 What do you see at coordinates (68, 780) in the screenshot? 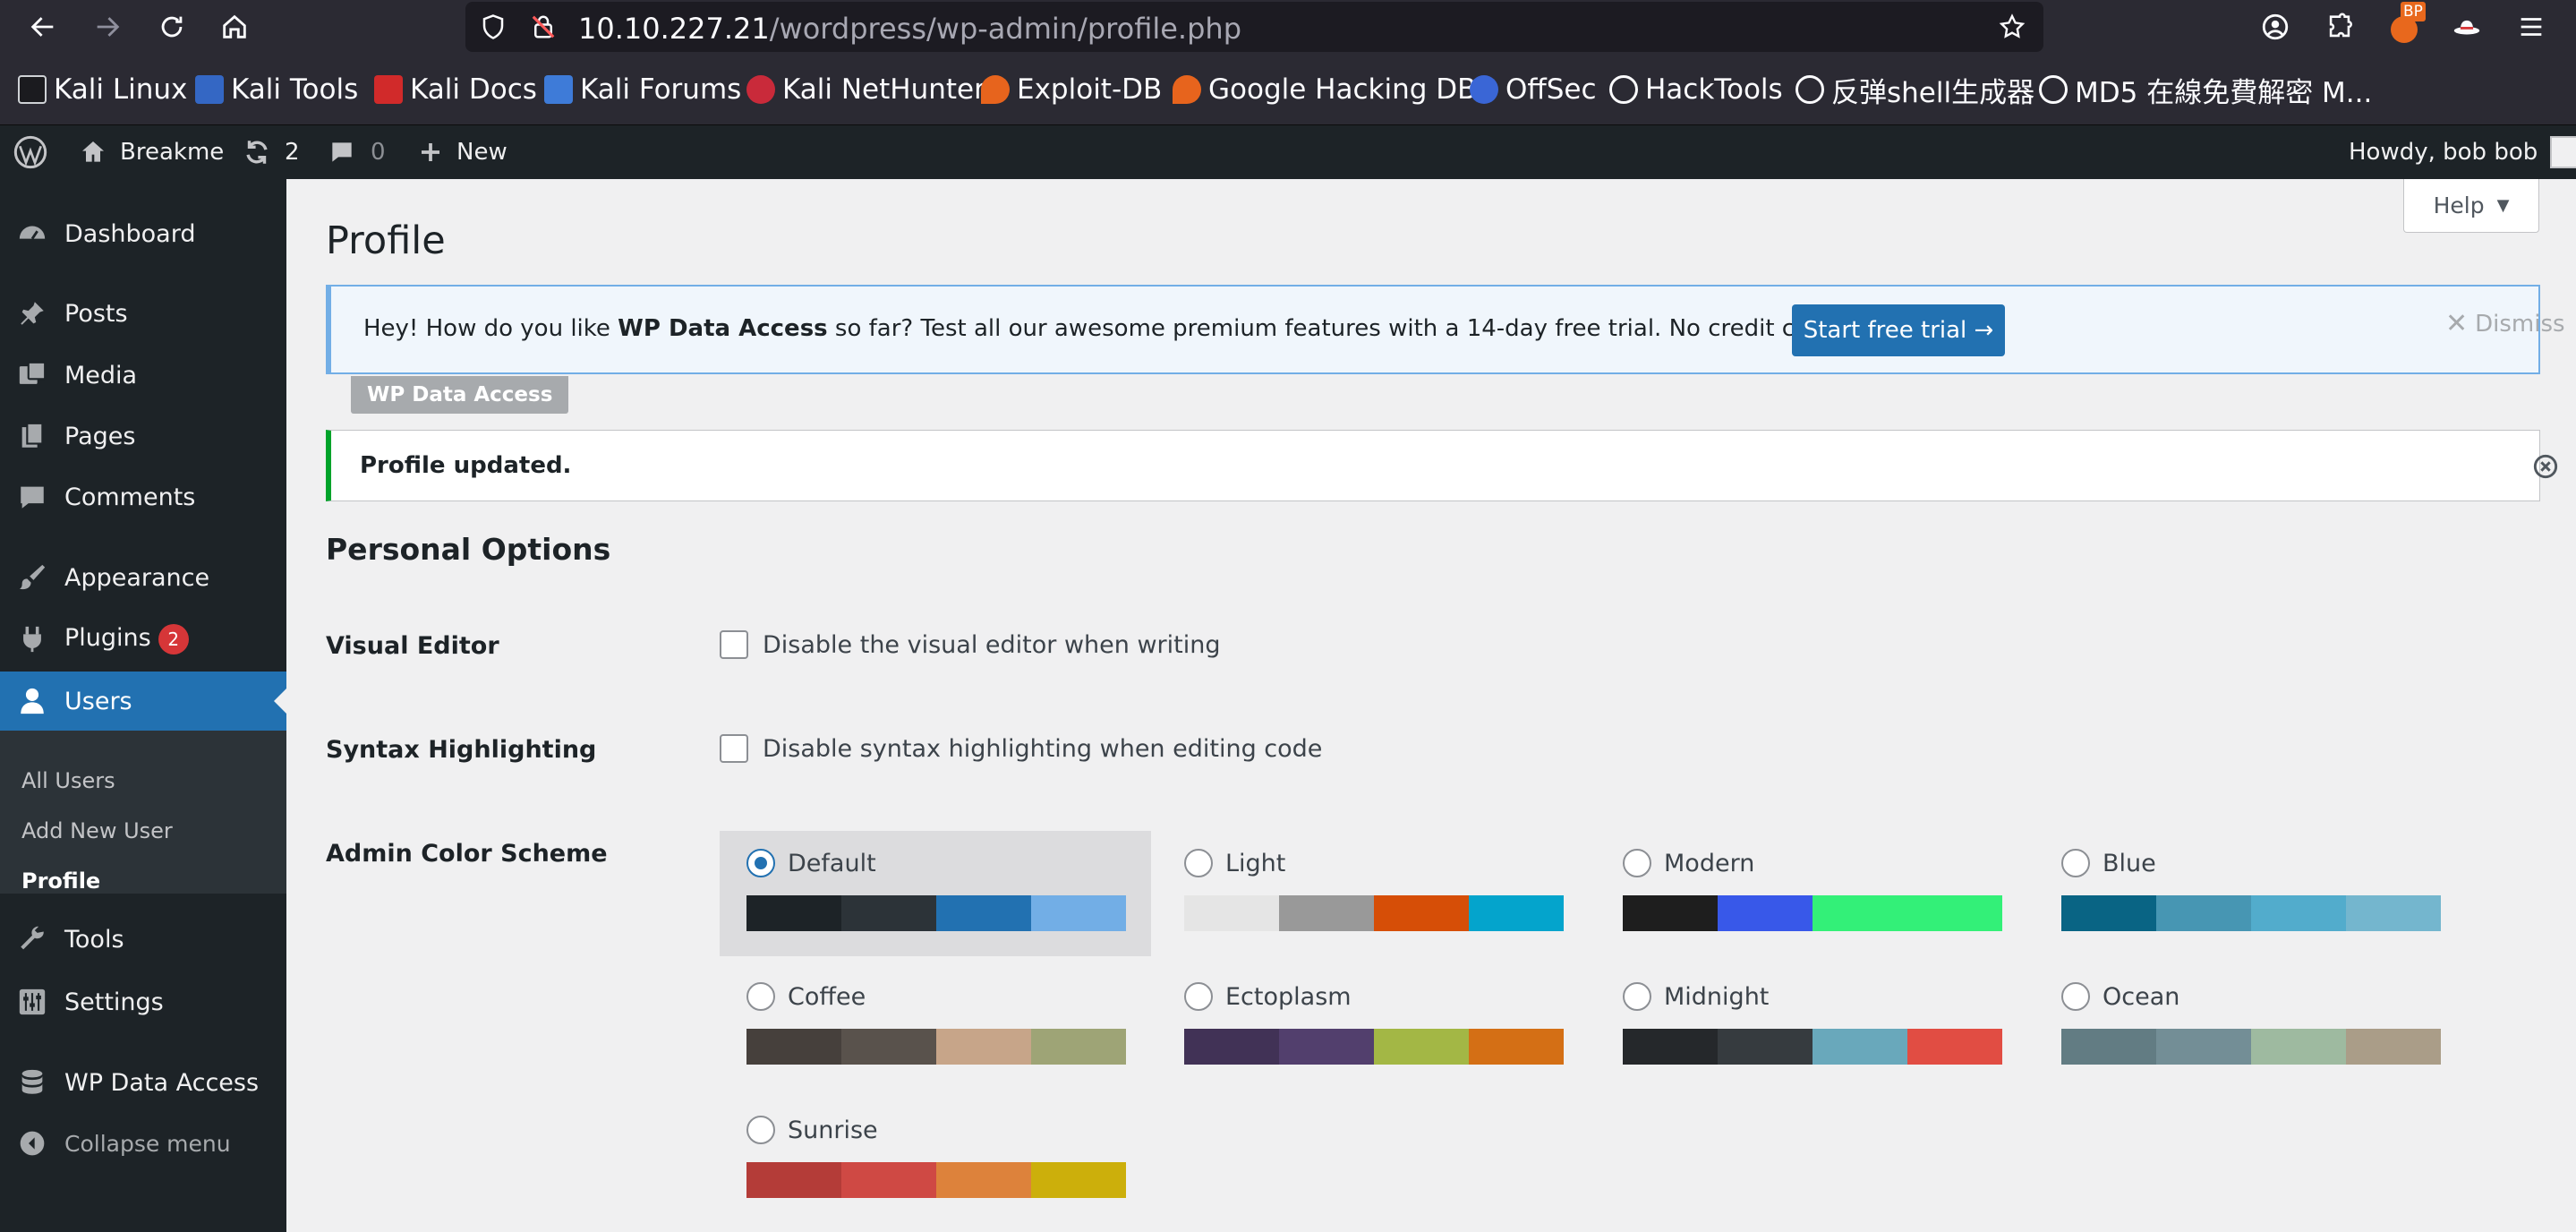
I see `submenu-all-users: All Users` at bounding box center [68, 780].